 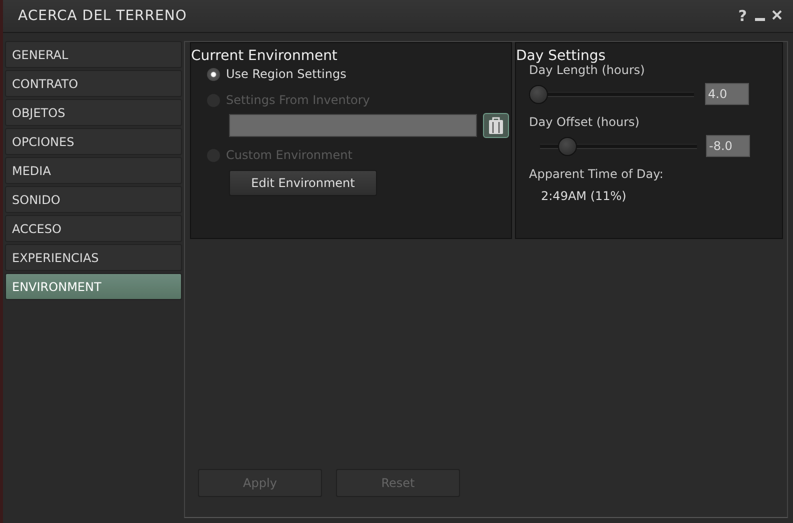 I want to click on bag-icon, so click(x=496, y=125).